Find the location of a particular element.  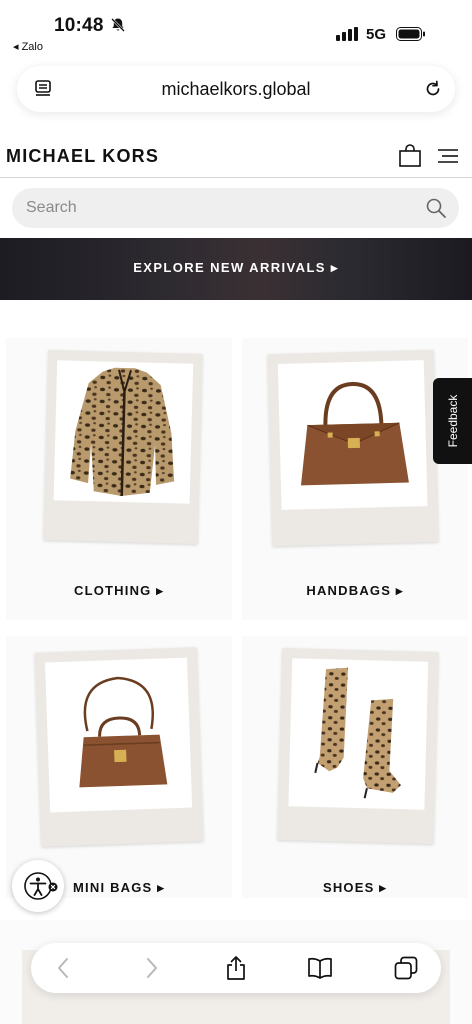

status-bar: 10:48 ◂ Zalo 5G is located at coordinates (236, 28).